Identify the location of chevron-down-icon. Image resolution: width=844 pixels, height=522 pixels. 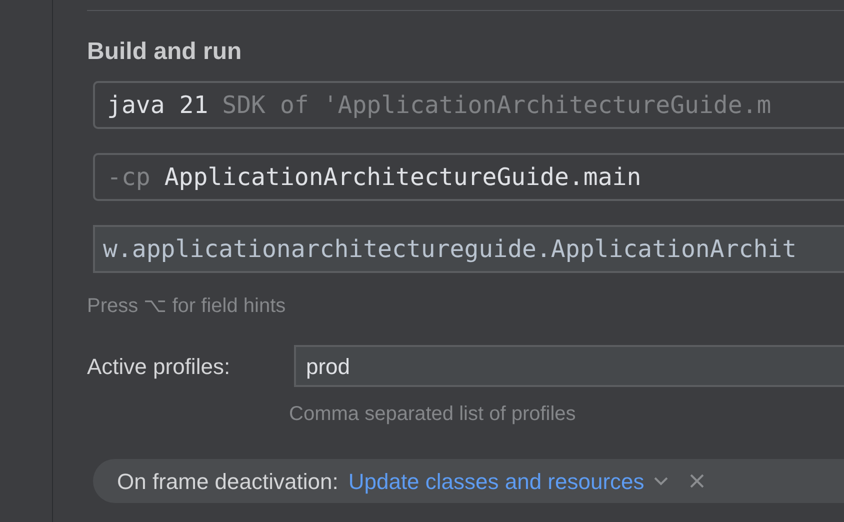
(661, 481).